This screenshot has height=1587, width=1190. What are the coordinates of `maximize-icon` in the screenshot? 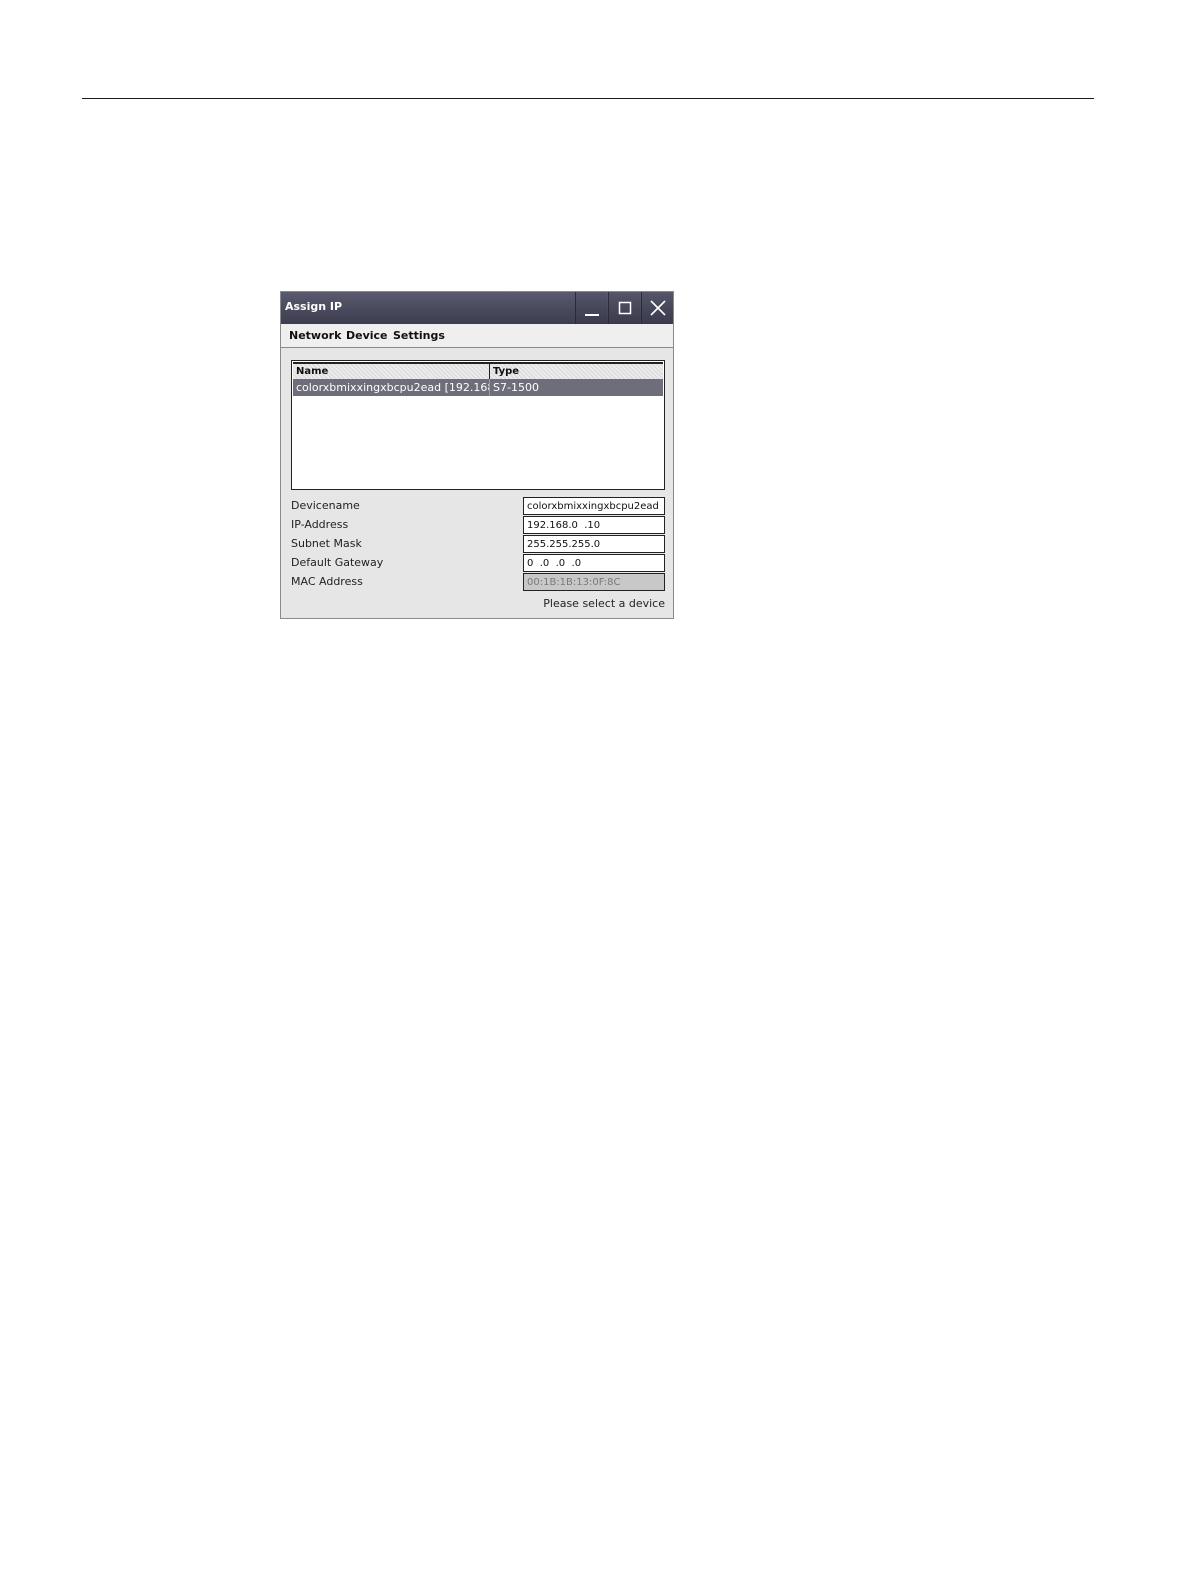 It's located at (625, 308).